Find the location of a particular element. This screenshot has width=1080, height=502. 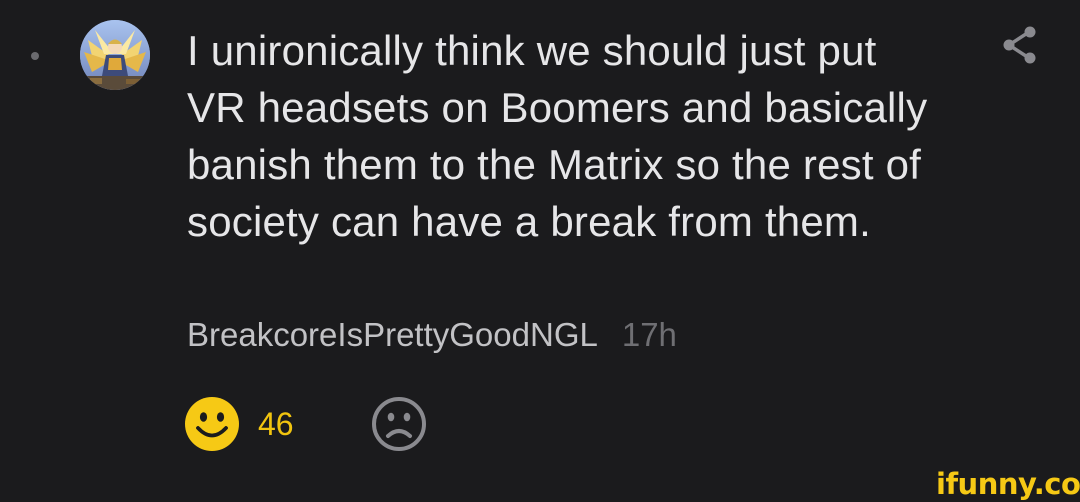

watermark-text: ifunny.co is located at coordinates (1008, 484).